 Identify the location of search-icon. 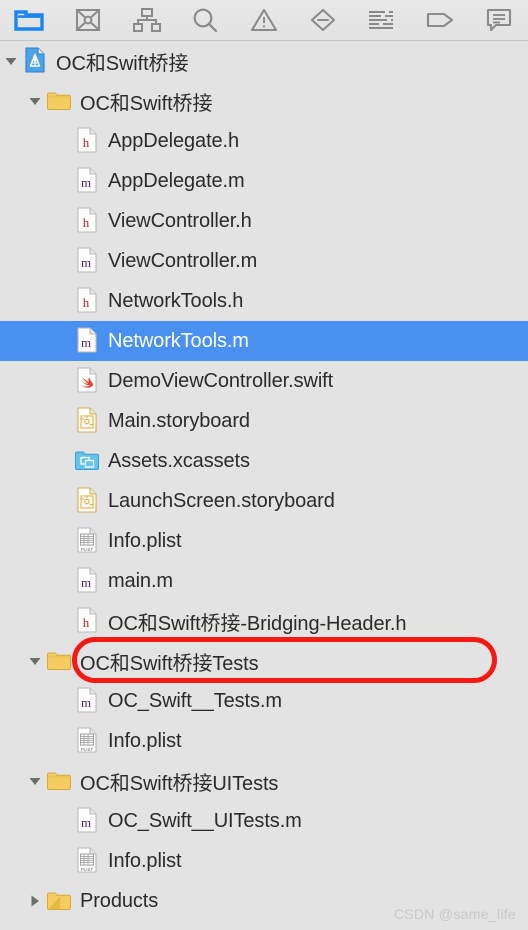
(205, 20).